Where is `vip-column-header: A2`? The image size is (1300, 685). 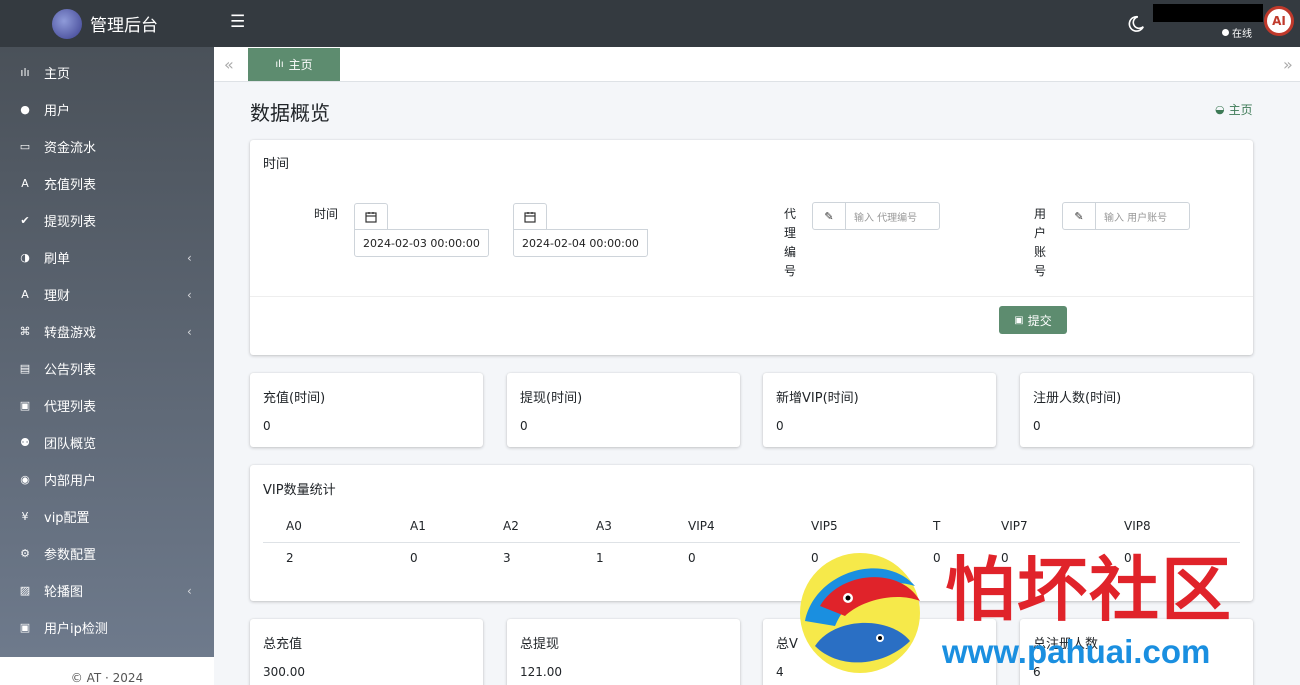 vip-column-header: A2 is located at coordinates (511, 526).